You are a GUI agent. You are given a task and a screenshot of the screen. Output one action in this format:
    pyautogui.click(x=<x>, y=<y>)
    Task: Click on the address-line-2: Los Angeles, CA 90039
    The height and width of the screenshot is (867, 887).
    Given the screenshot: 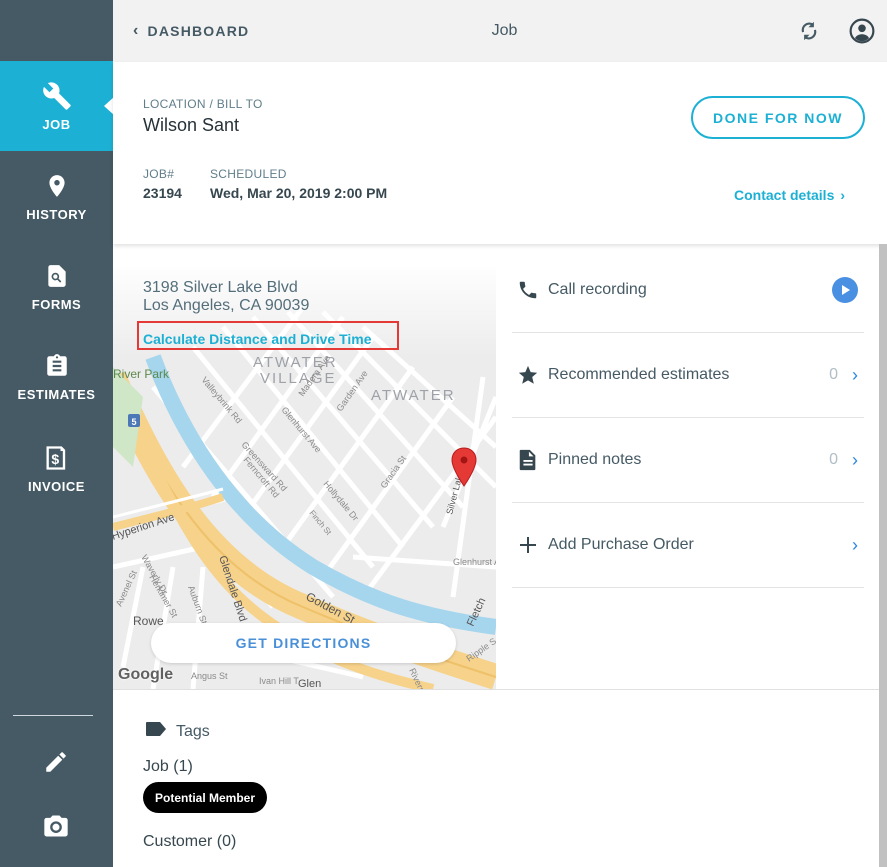 What is the action you would take?
    pyautogui.click(x=226, y=305)
    